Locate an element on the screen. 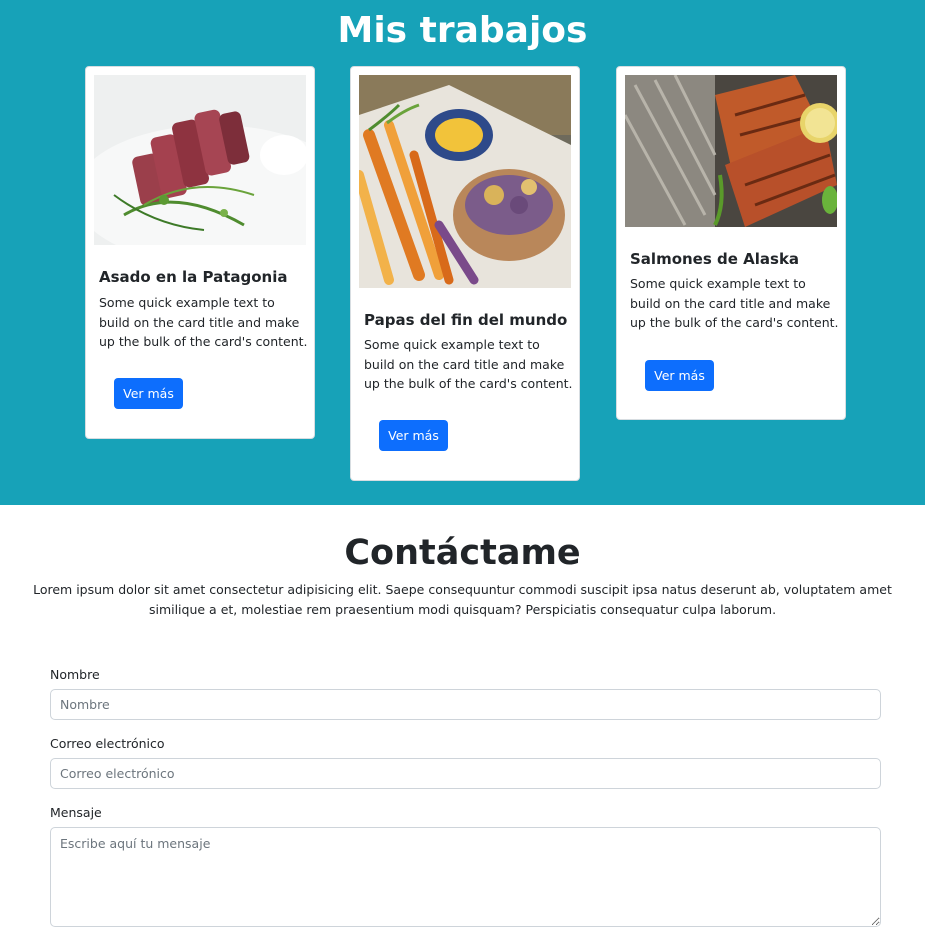  contact-title: Contáctame is located at coordinates (462, 553).